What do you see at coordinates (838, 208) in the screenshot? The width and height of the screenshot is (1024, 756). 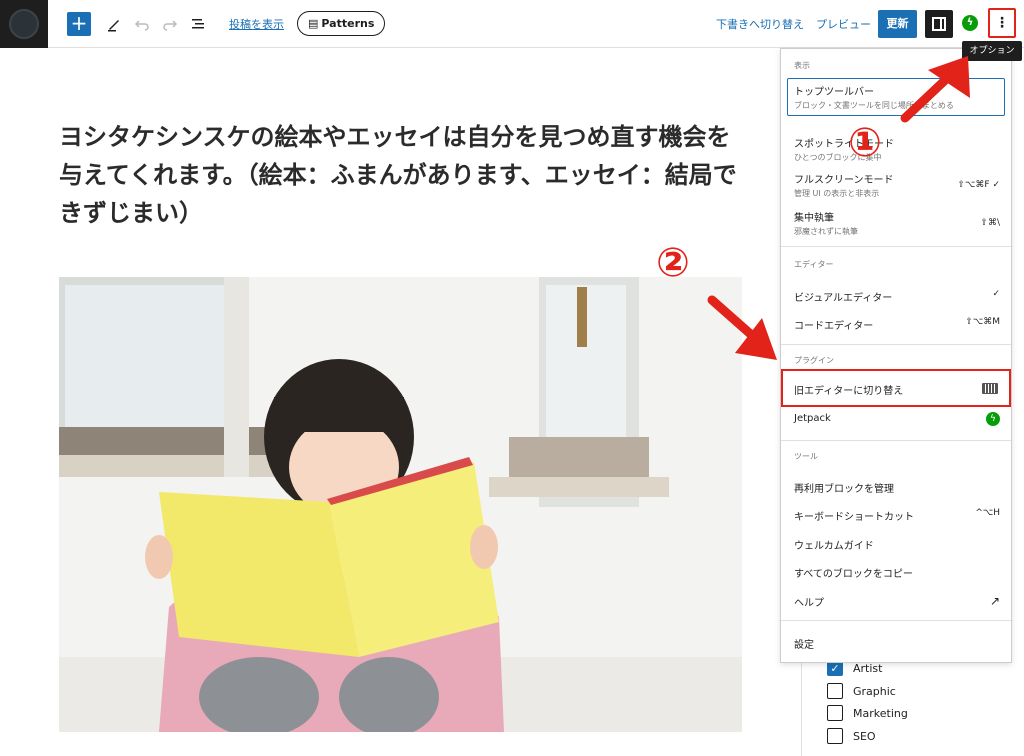 I see `annotation-arrows` at bounding box center [838, 208].